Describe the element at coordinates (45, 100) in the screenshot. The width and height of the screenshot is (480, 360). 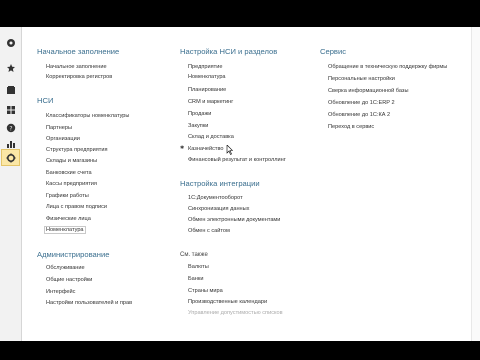
I see `section-title-nsi: НСИ` at that location.